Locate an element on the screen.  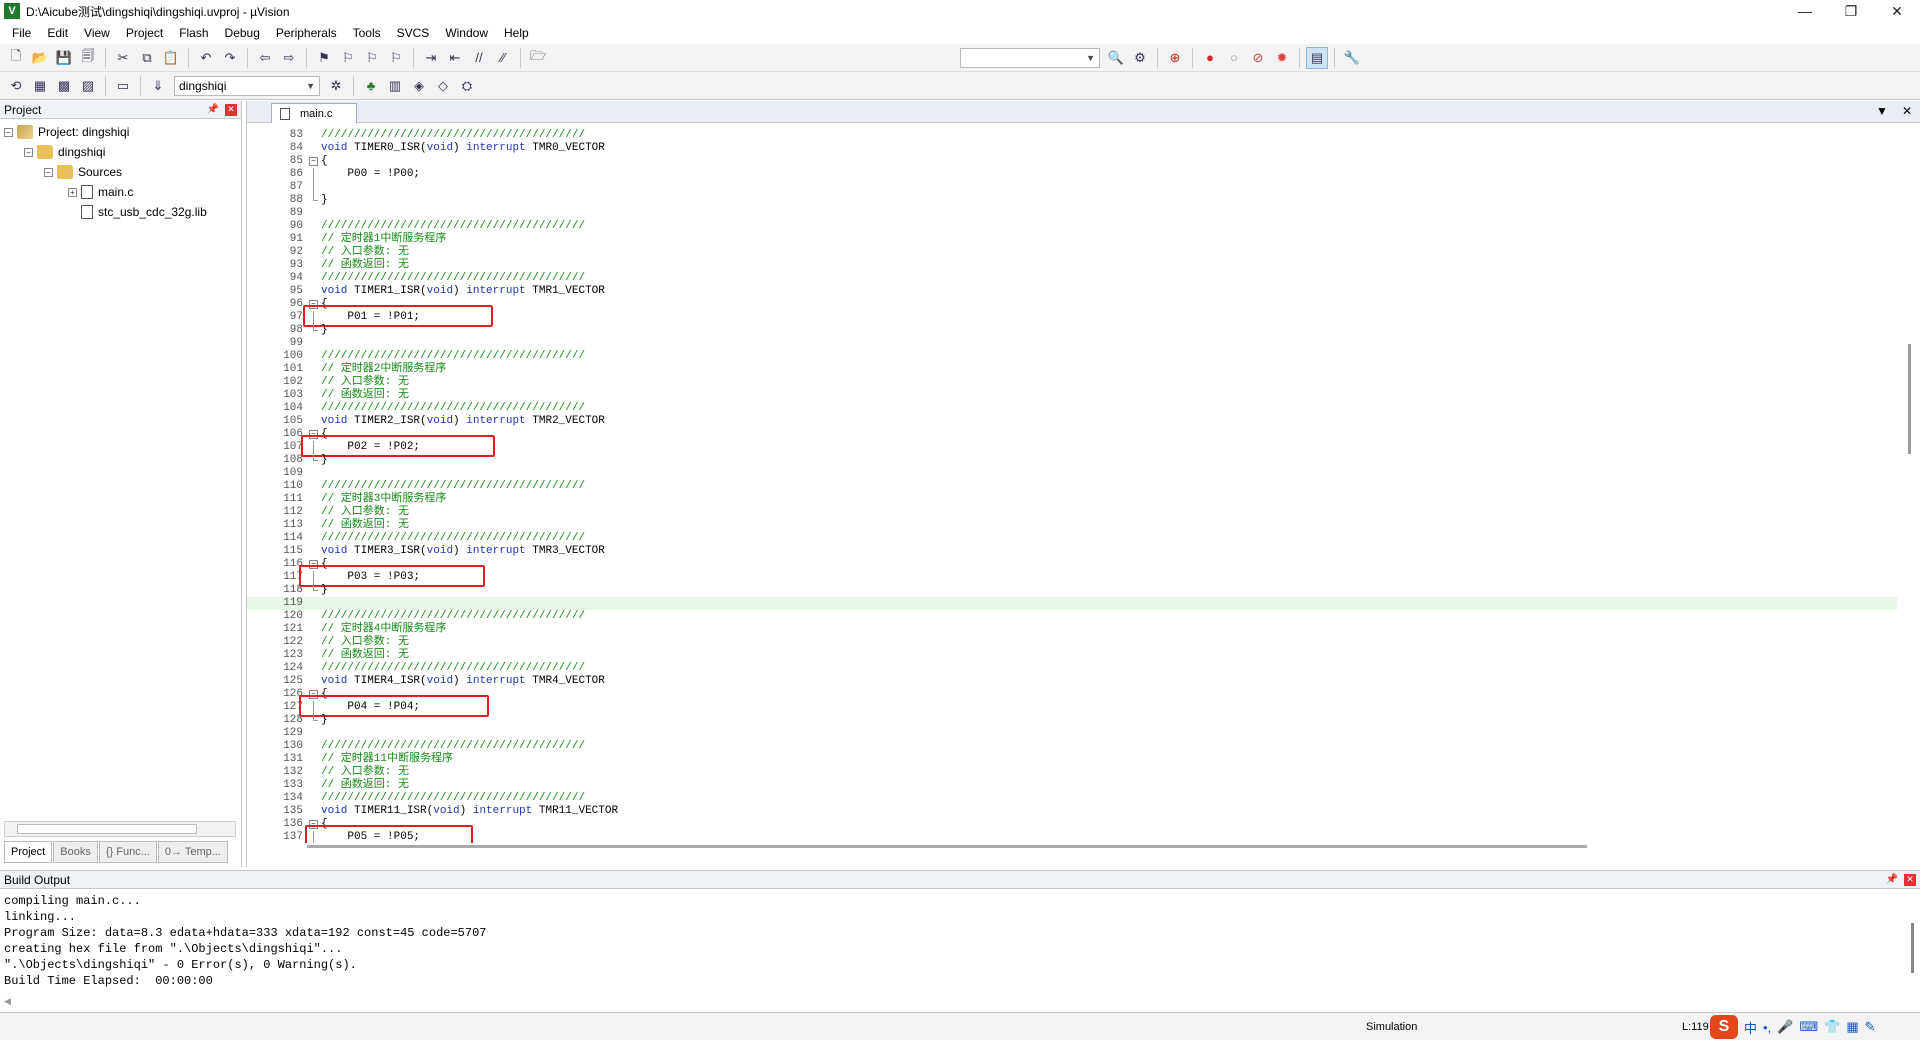
file-extensions-icon: ♣ is located at coordinates (371, 86).